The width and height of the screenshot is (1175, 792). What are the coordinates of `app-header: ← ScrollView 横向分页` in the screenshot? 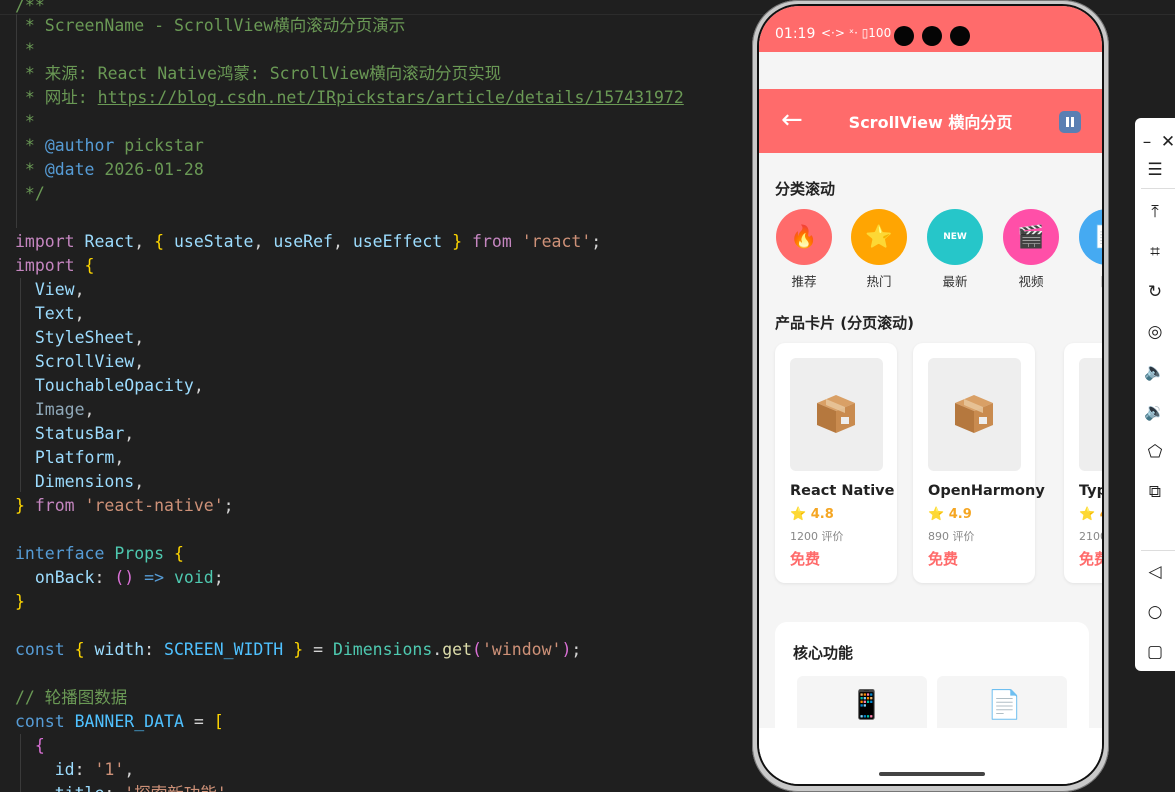 It's located at (930, 121).